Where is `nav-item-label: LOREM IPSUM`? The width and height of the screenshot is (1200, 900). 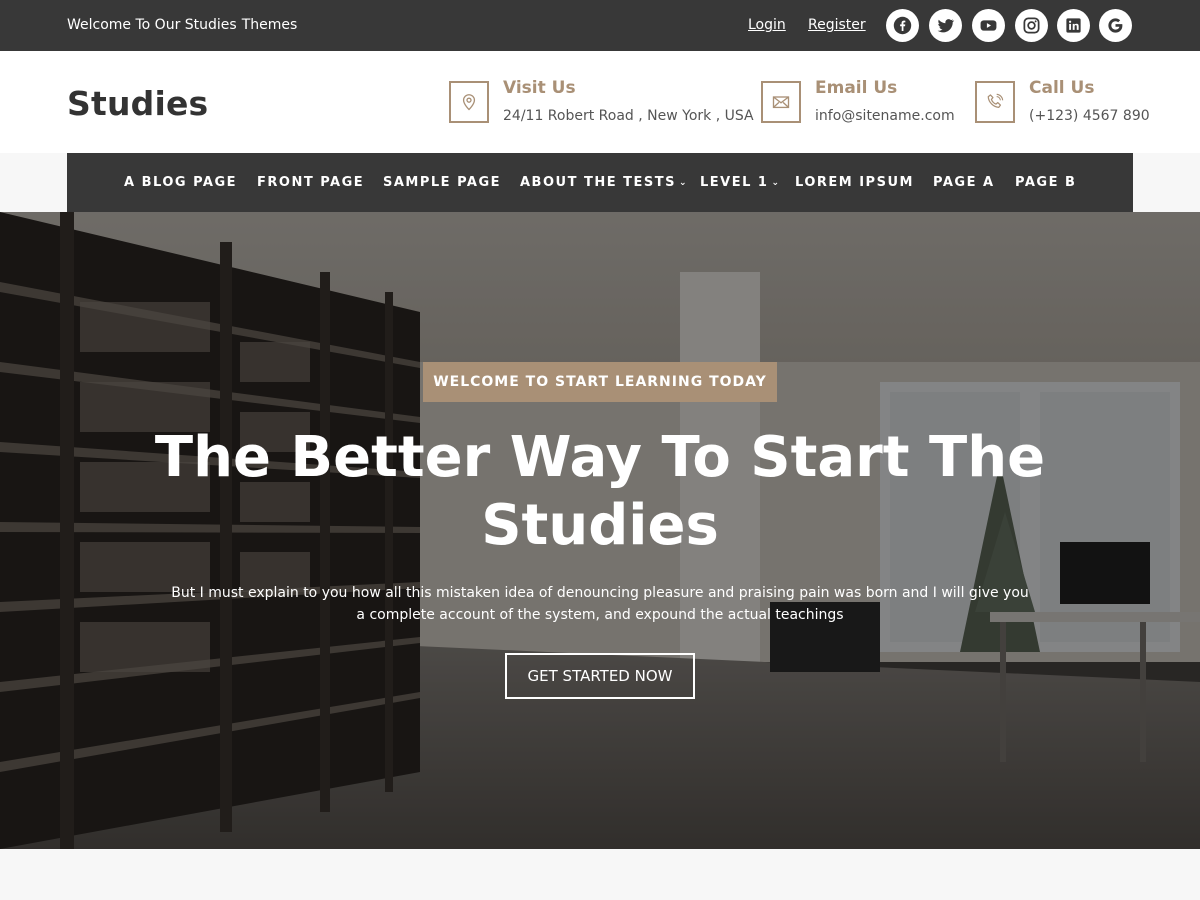 nav-item-label: LOREM IPSUM is located at coordinates (854, 182).